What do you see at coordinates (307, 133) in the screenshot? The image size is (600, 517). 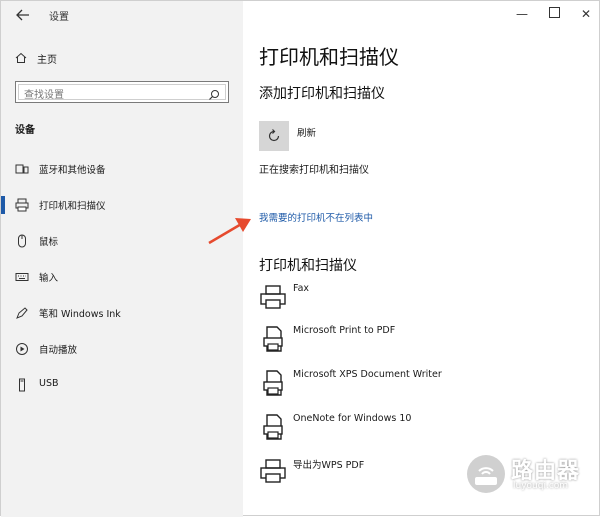 I see `refresh-label: 刷新` at bounding box center [307, 133].